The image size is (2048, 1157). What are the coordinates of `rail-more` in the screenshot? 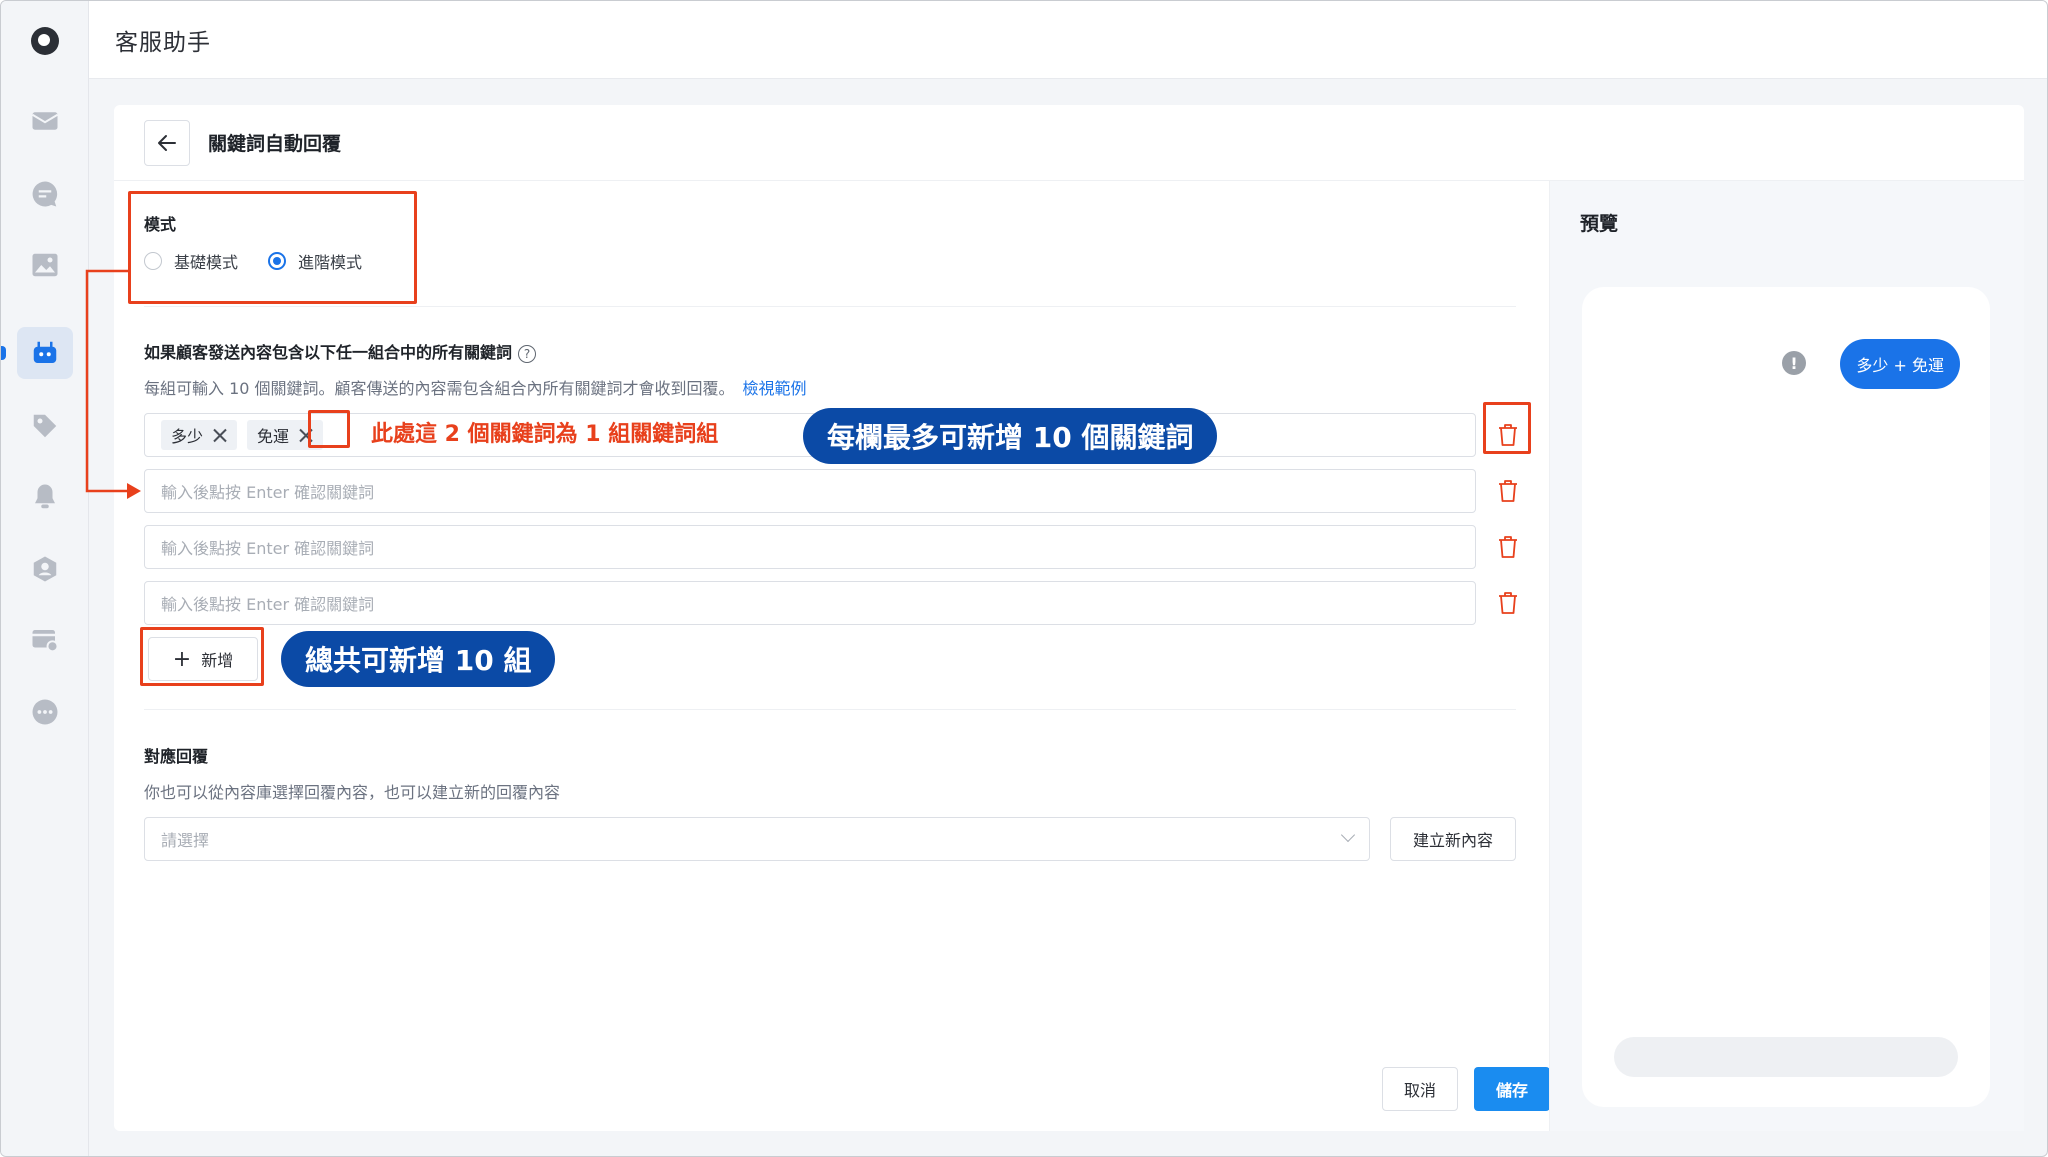 It's located at (45, 712).